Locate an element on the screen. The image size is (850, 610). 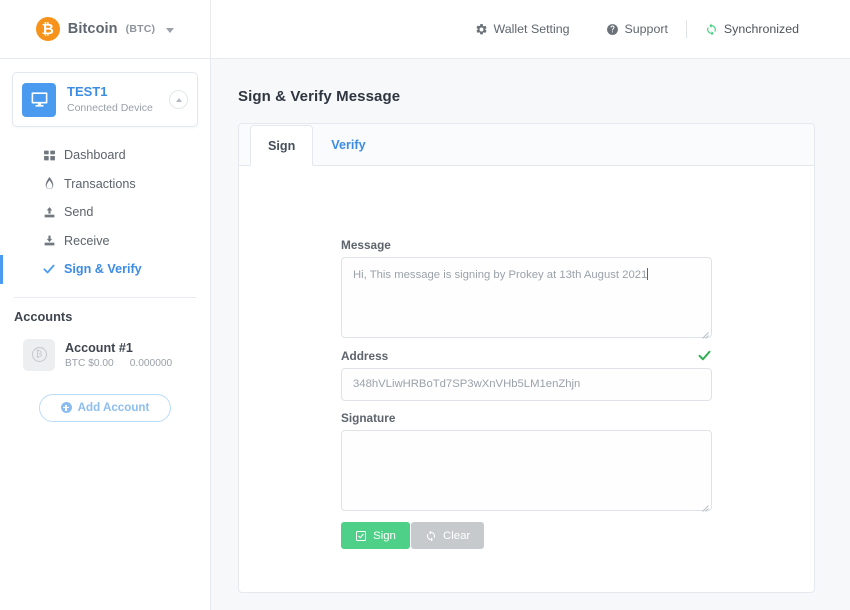
check-icon is located at coordinates (49, 269).